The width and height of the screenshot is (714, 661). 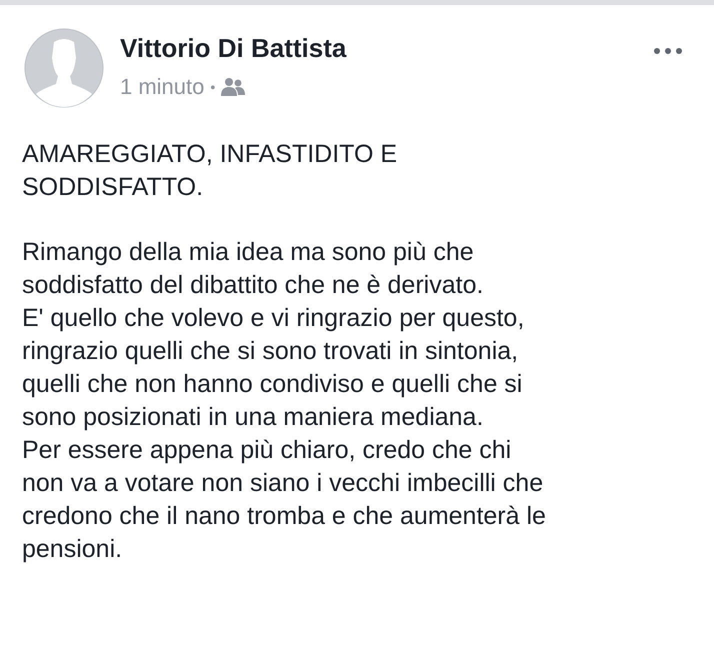 What do you see at coordinates (233, 87) in the screenshot?
I see `friends-icon` at bounding box center [233, 87].